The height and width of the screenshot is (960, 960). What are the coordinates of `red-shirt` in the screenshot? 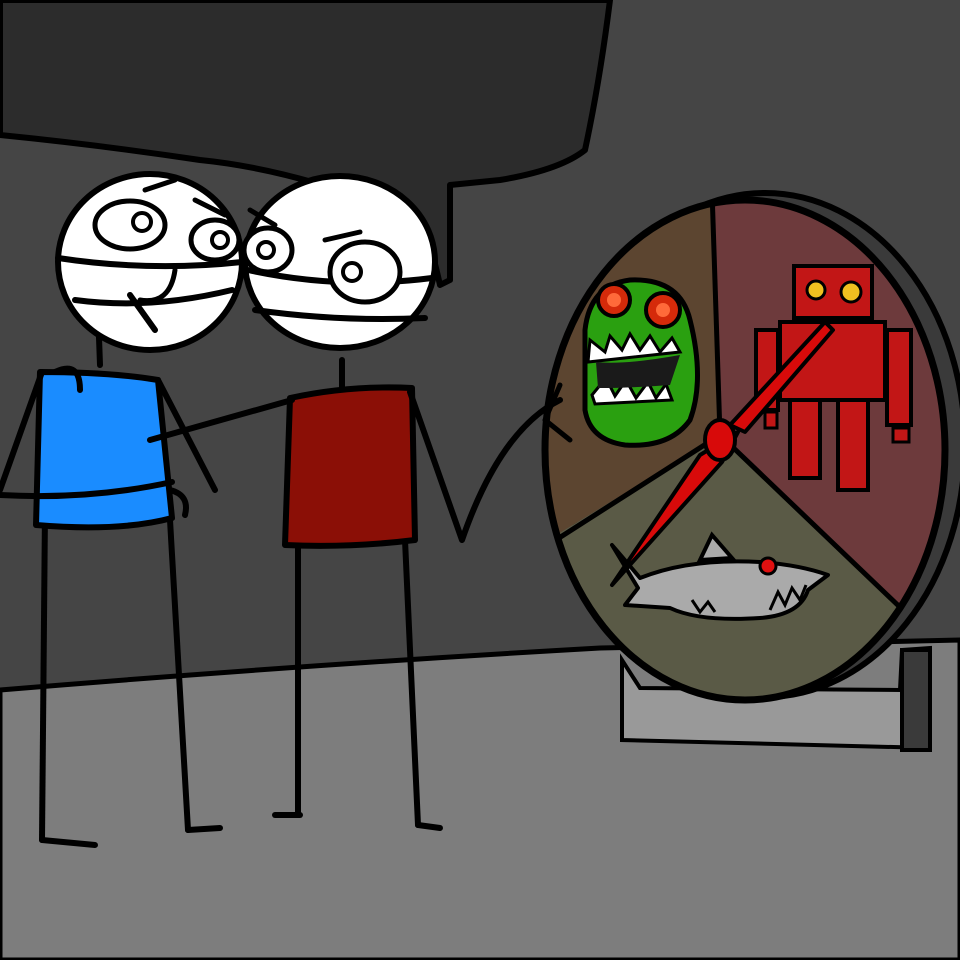 It's located at (350, 466).